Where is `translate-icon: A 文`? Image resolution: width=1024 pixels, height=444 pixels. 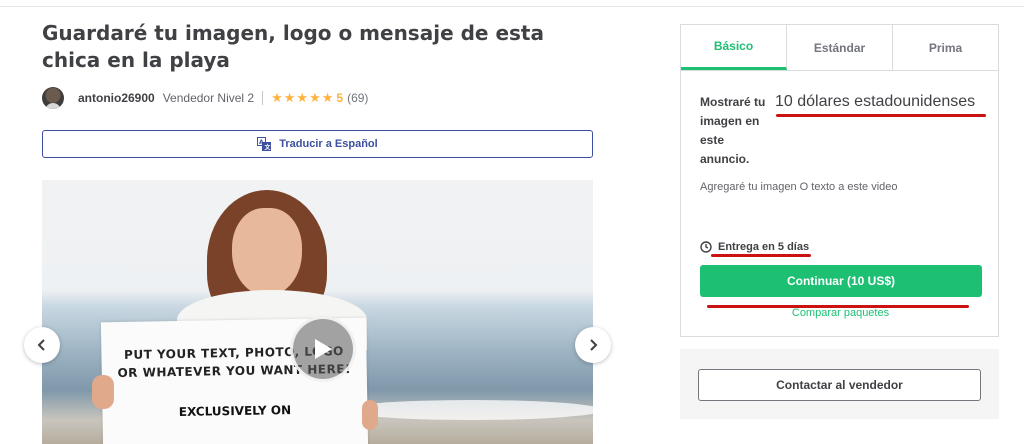 translate-icon: A 文 is located at coordinates (264, 144).